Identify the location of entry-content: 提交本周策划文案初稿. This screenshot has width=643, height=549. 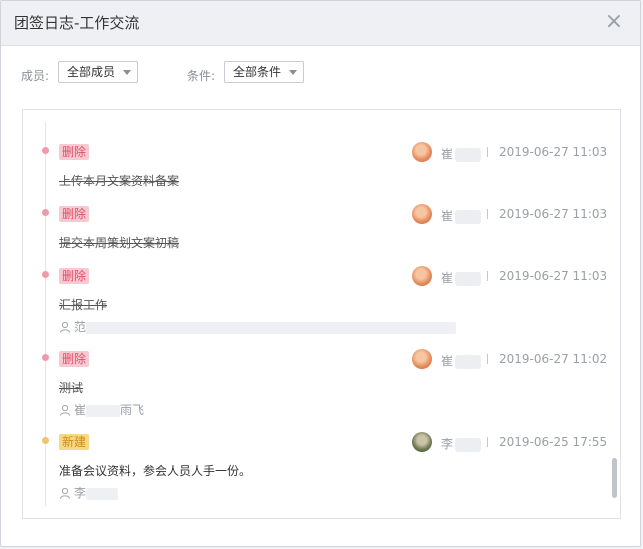
(119, 243).